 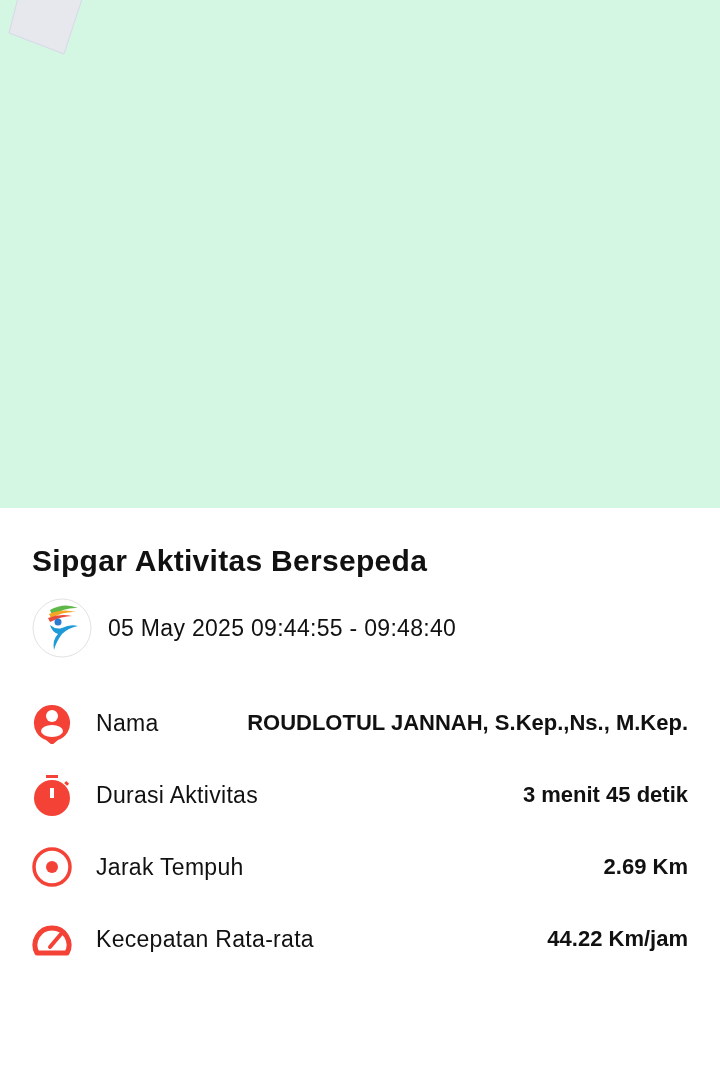 What do you see at coordinates (205, 939) in the screenshot?
I see `stat-label: Kecepatan Rata-rata` at bounding box center [205, 939].